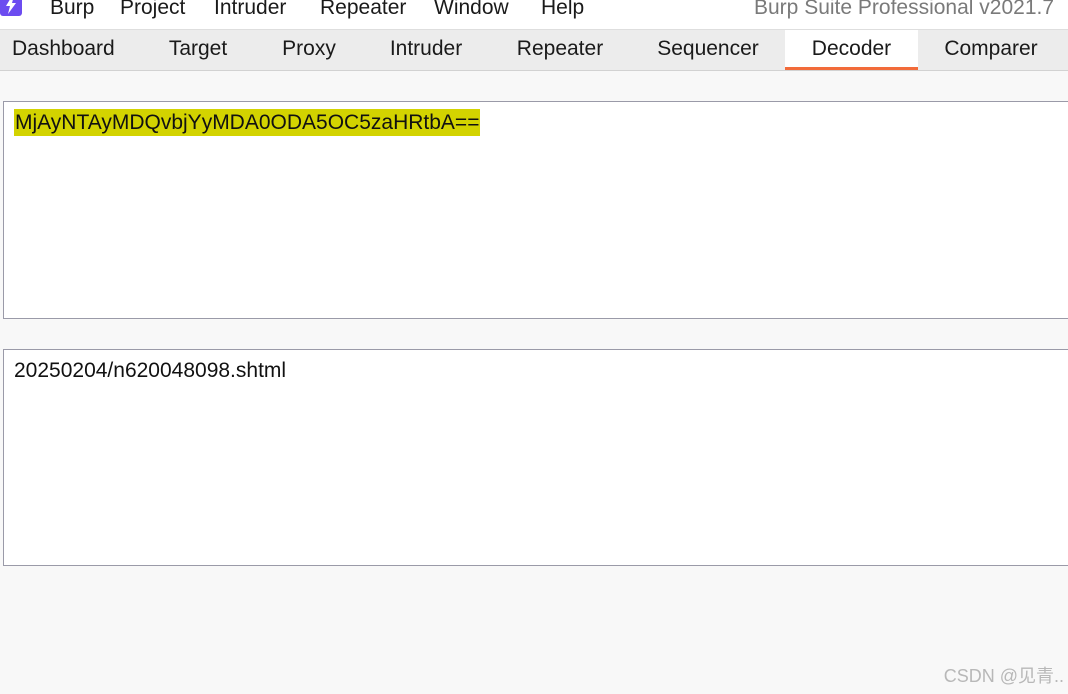 The width and height of the screenshot is (1068, 694). I want to click on tab-decoder: Decoder, so click(851, 50).